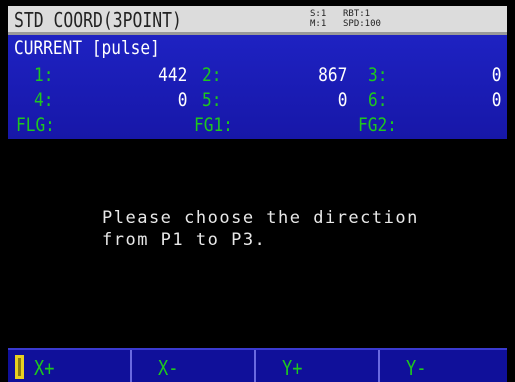  What do you see at coordinates (342, 100) in the screenshot?
I see `axis-5-value: 0` at bounding box center [342, 100].